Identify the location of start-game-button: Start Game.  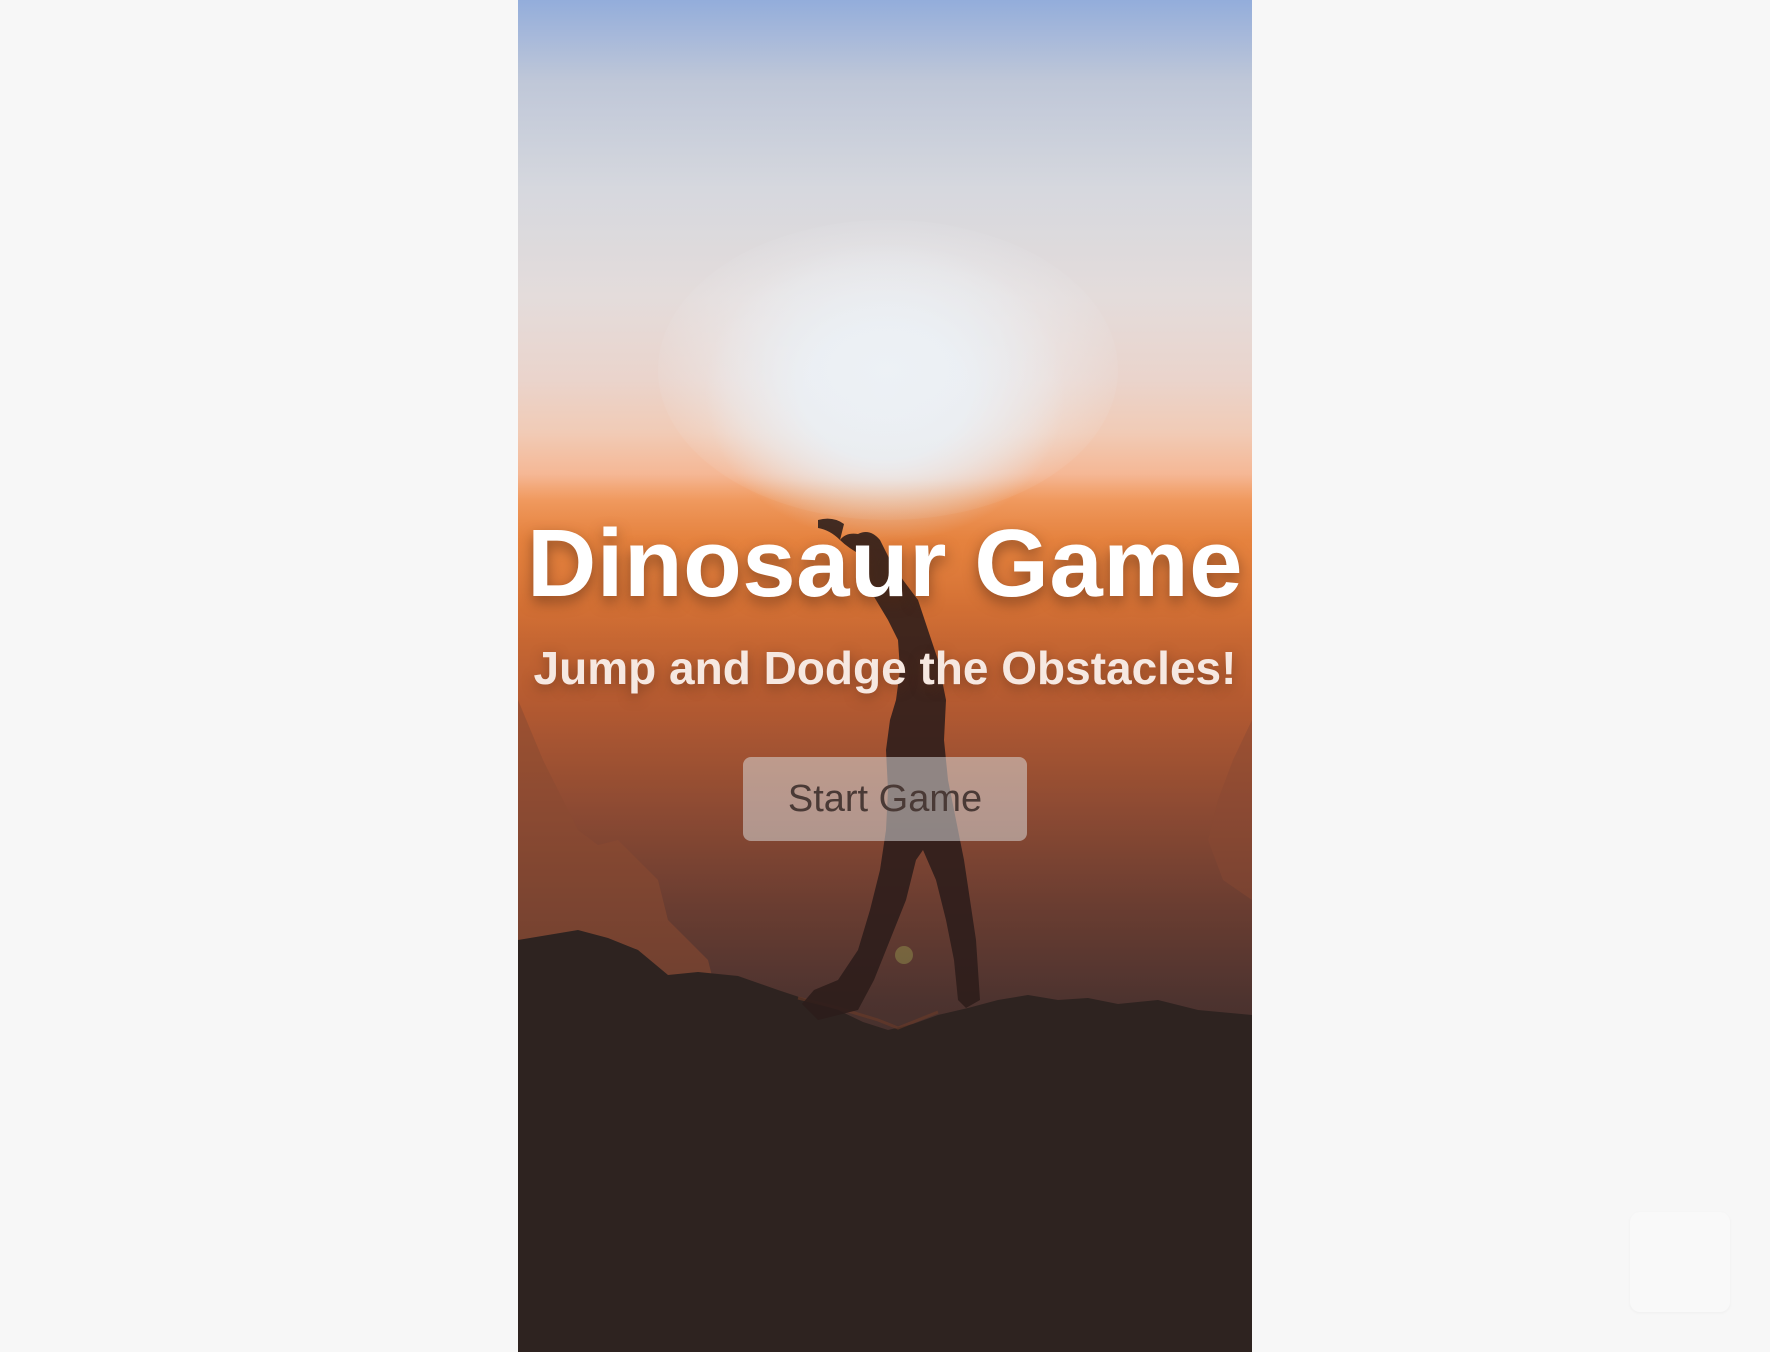
(885, 799).